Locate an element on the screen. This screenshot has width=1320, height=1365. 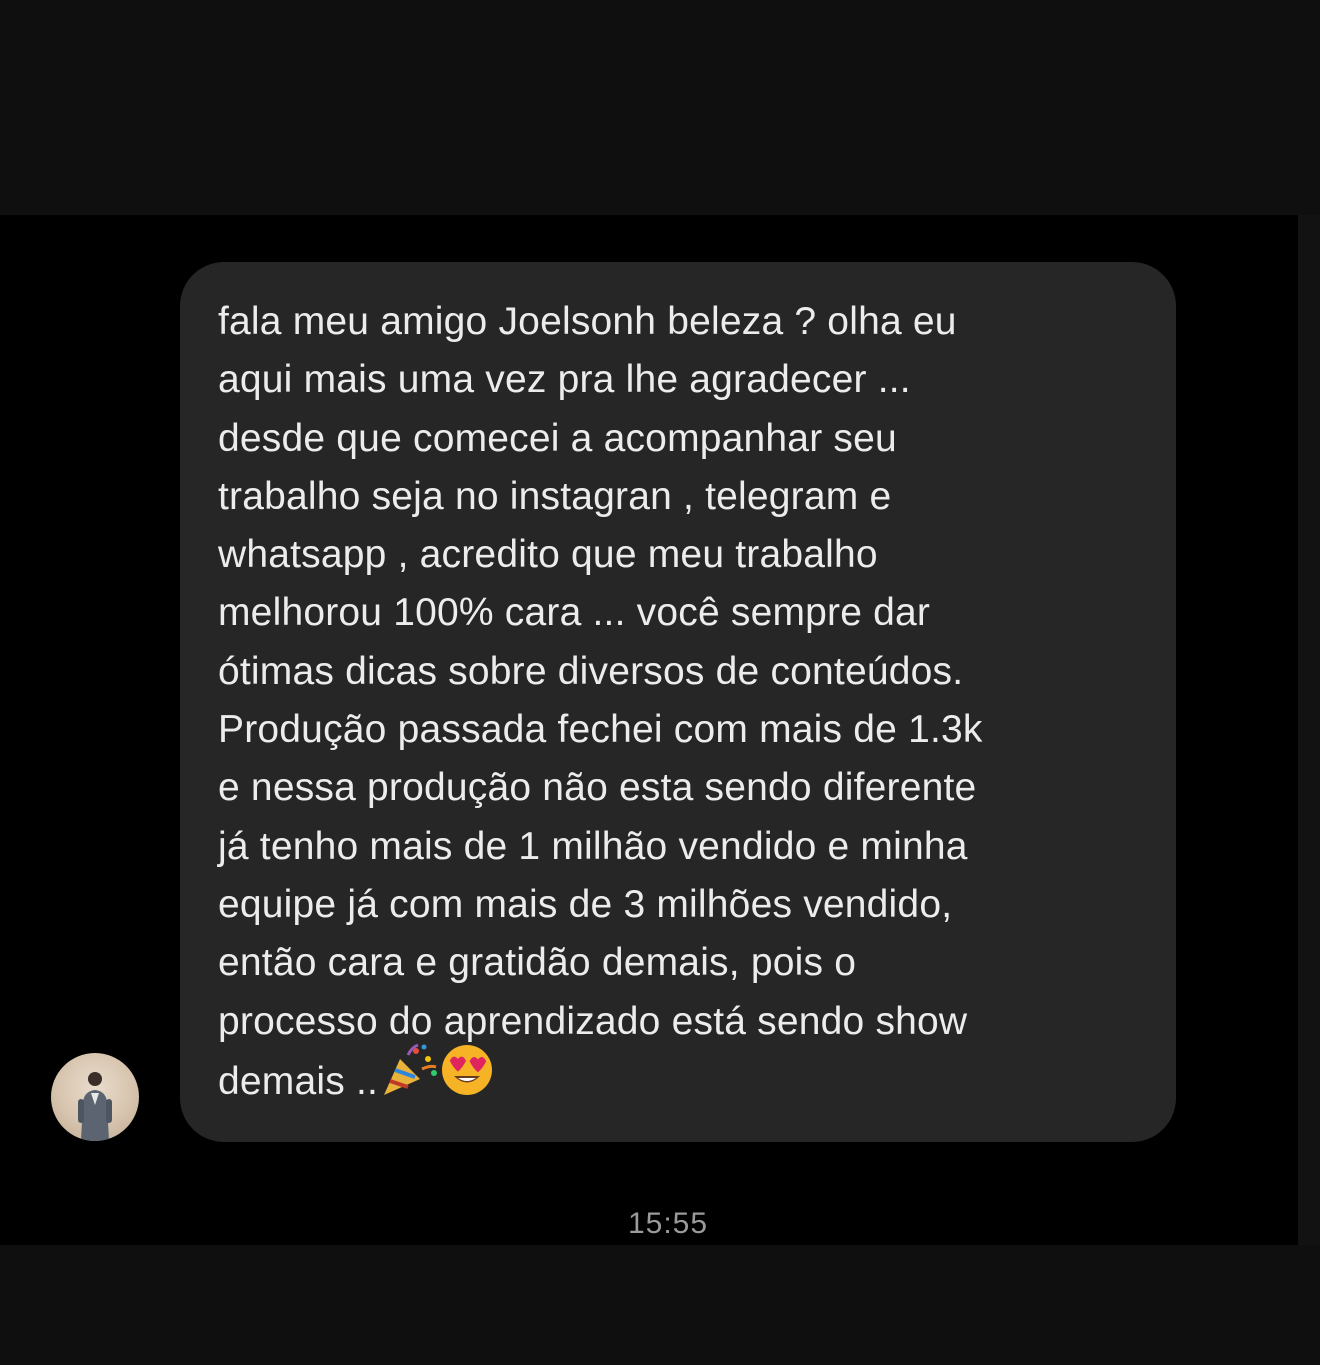
bottom-band is located at coordinates (660, 1305).